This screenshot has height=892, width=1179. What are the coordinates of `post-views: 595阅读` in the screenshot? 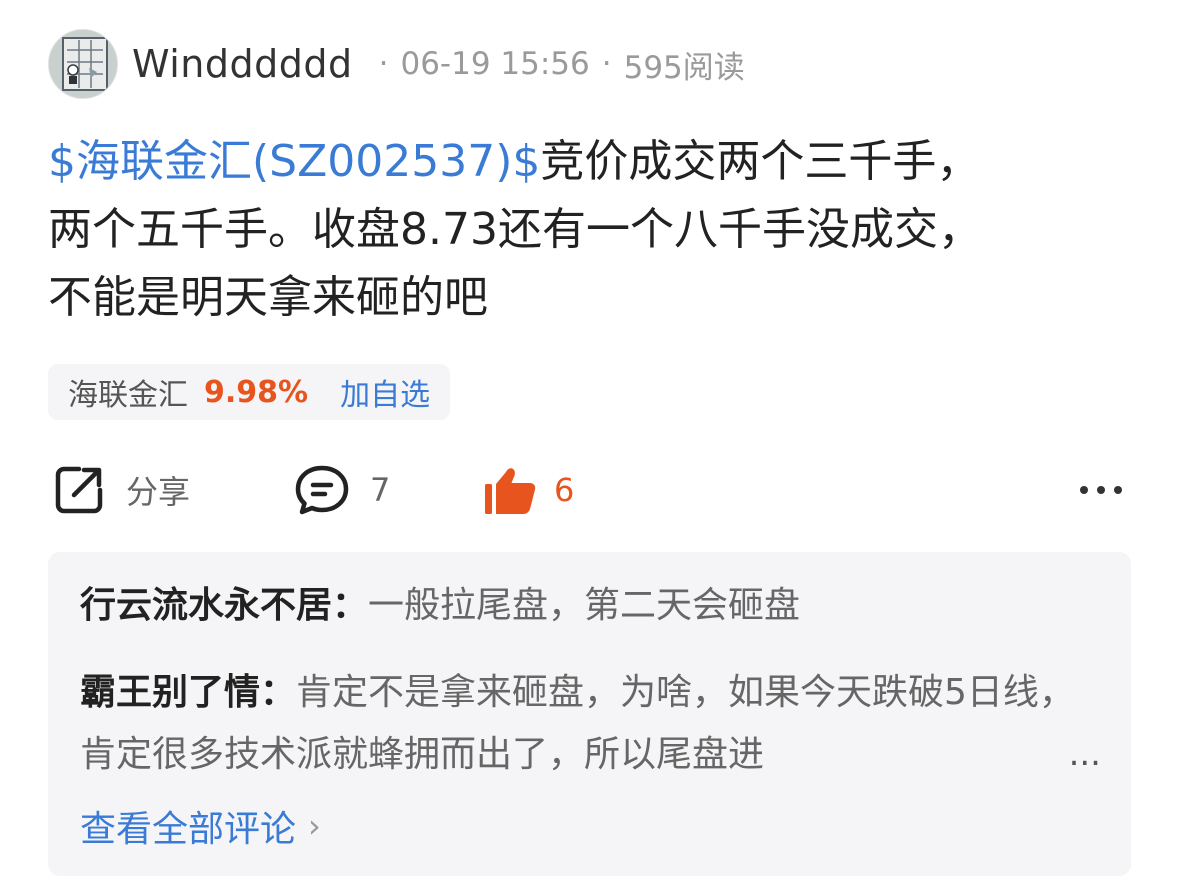 It's located at (684, 67).